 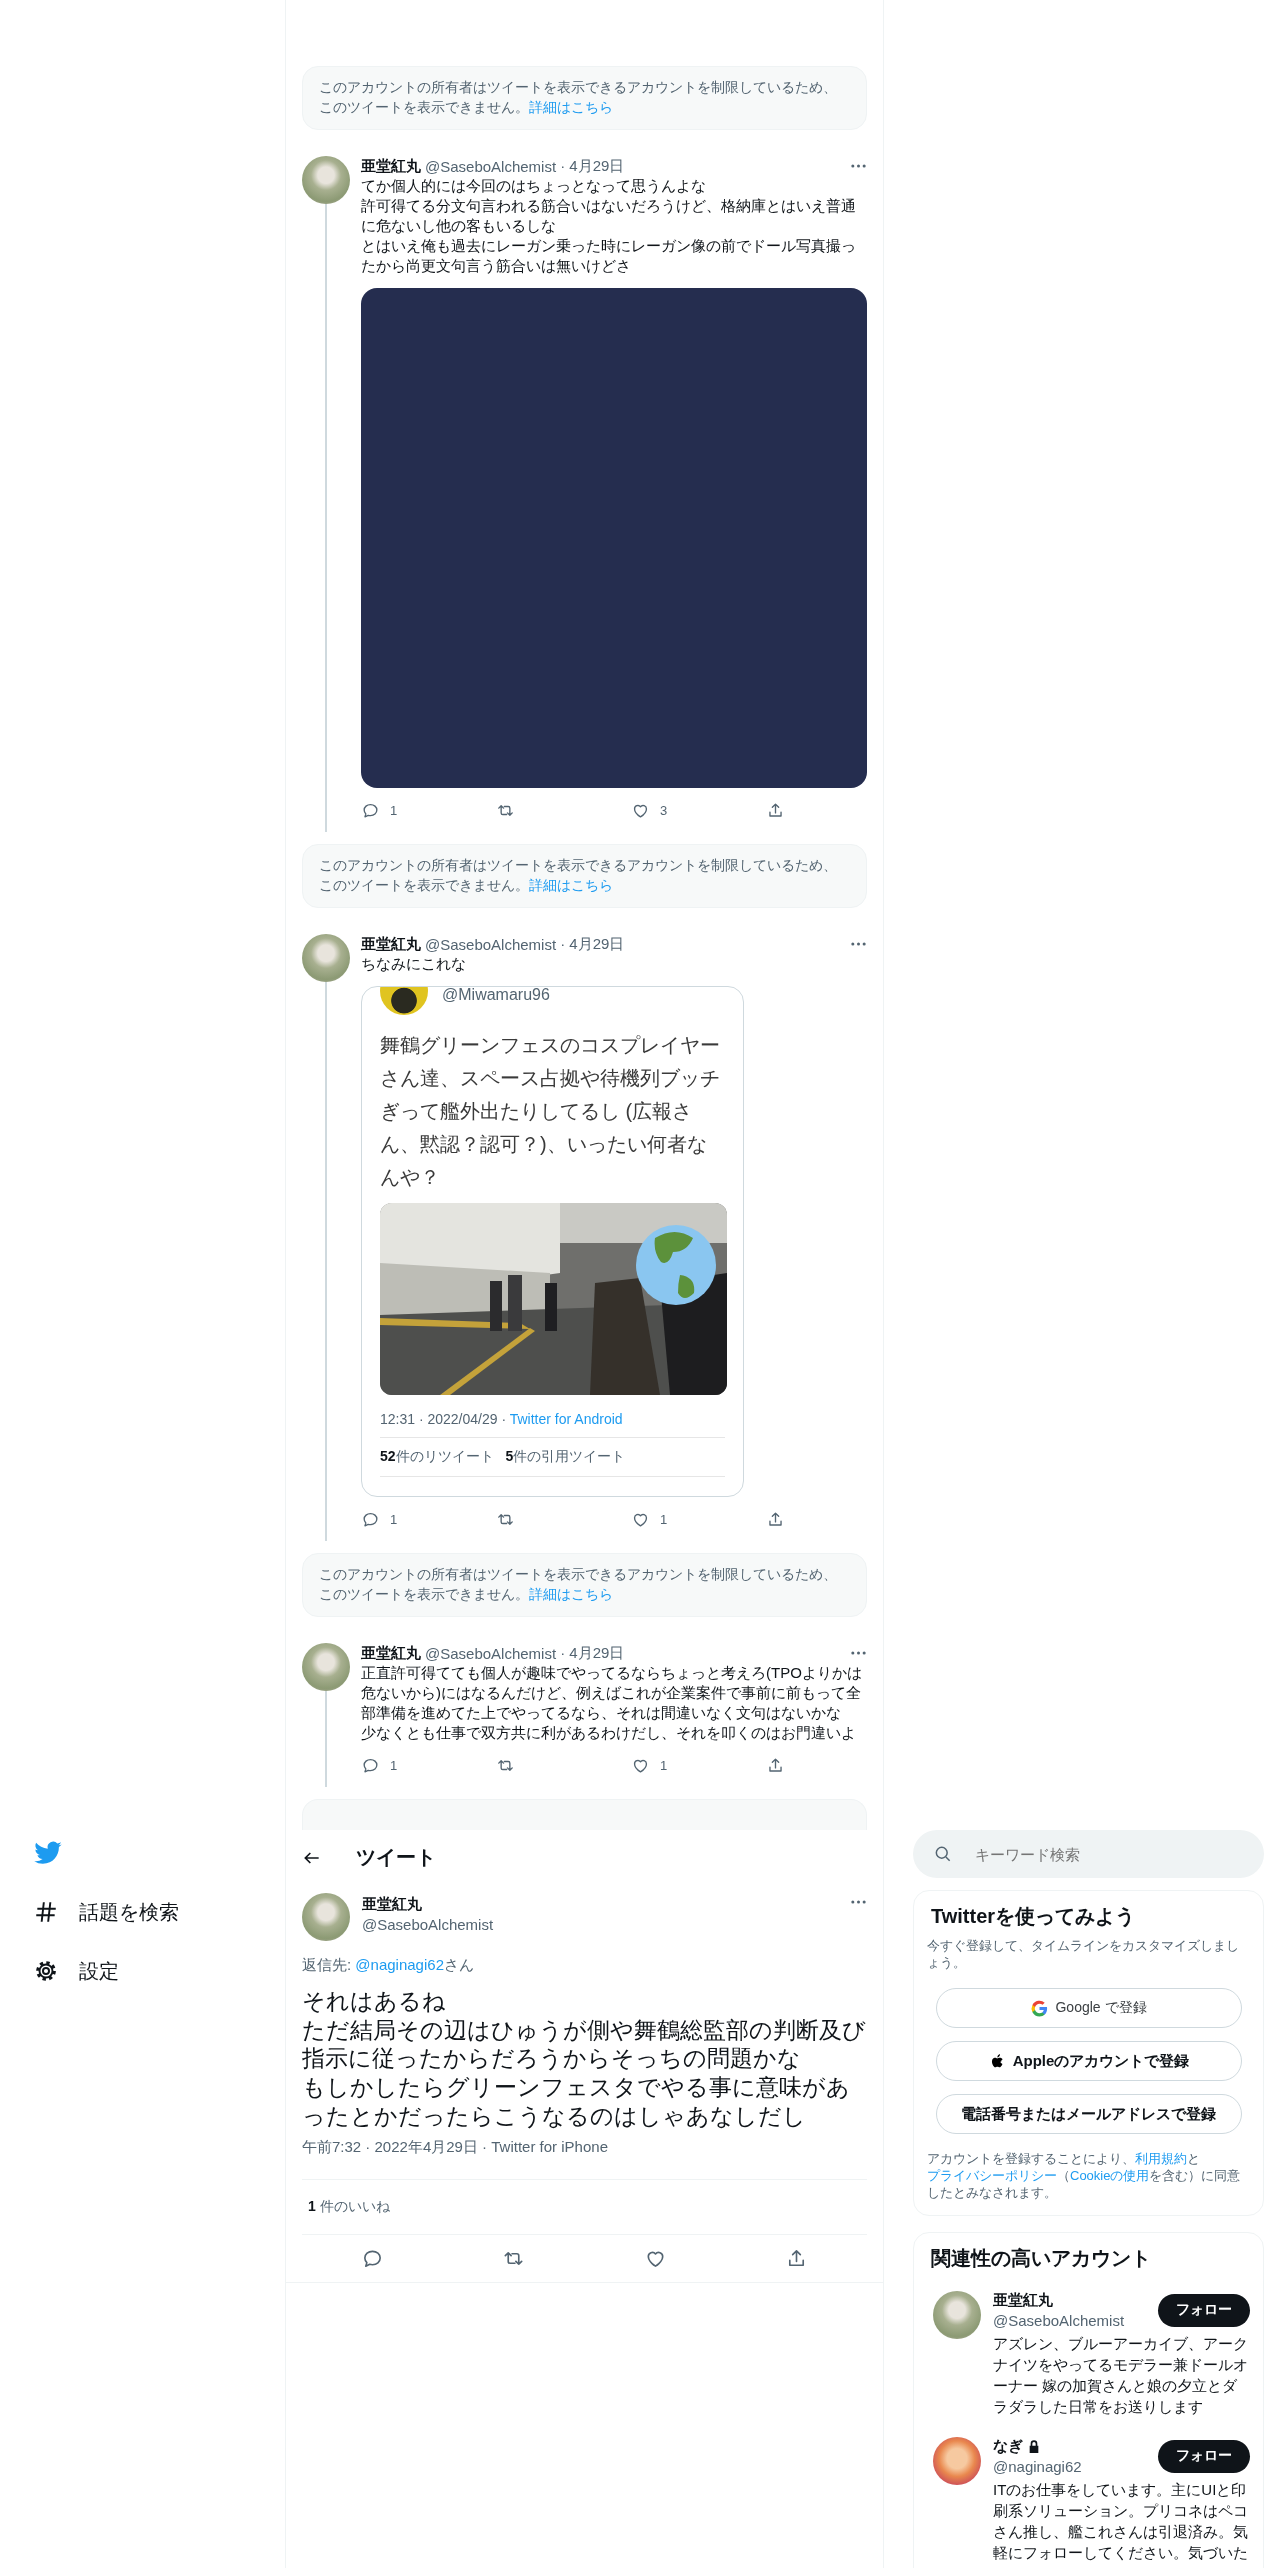 What do you see at coordinates (1083, 1954) in the screenshot?
I see `card-subtitle: 今すぐ登録して、タイムラインをカスタマイズしましょう。` at bounding box center [1083, 1954].